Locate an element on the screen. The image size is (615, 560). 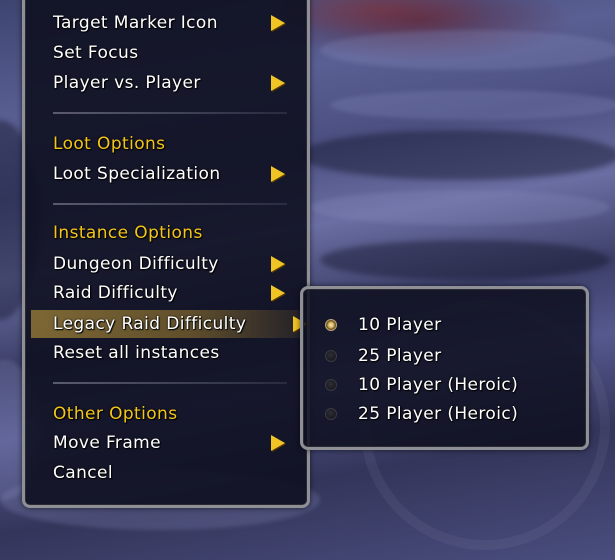
menu-item-label: Dungeon Difficulty is located at coordinates (136, 264).